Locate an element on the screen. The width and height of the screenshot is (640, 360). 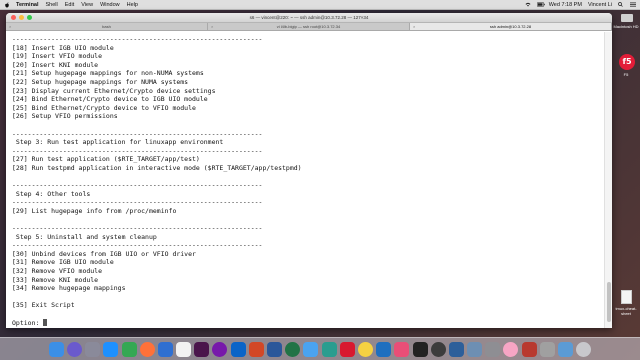
status-area: Wed 7:18 PM Vincent Li is located at coordinates (579, 5).